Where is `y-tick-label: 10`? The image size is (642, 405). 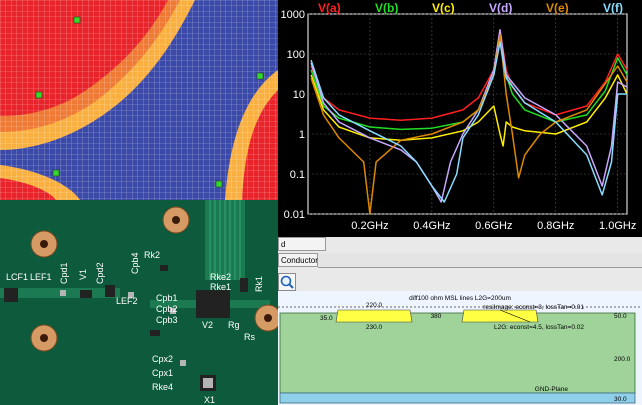 y-tick-label: 10 is located at coordinates (299, 95).